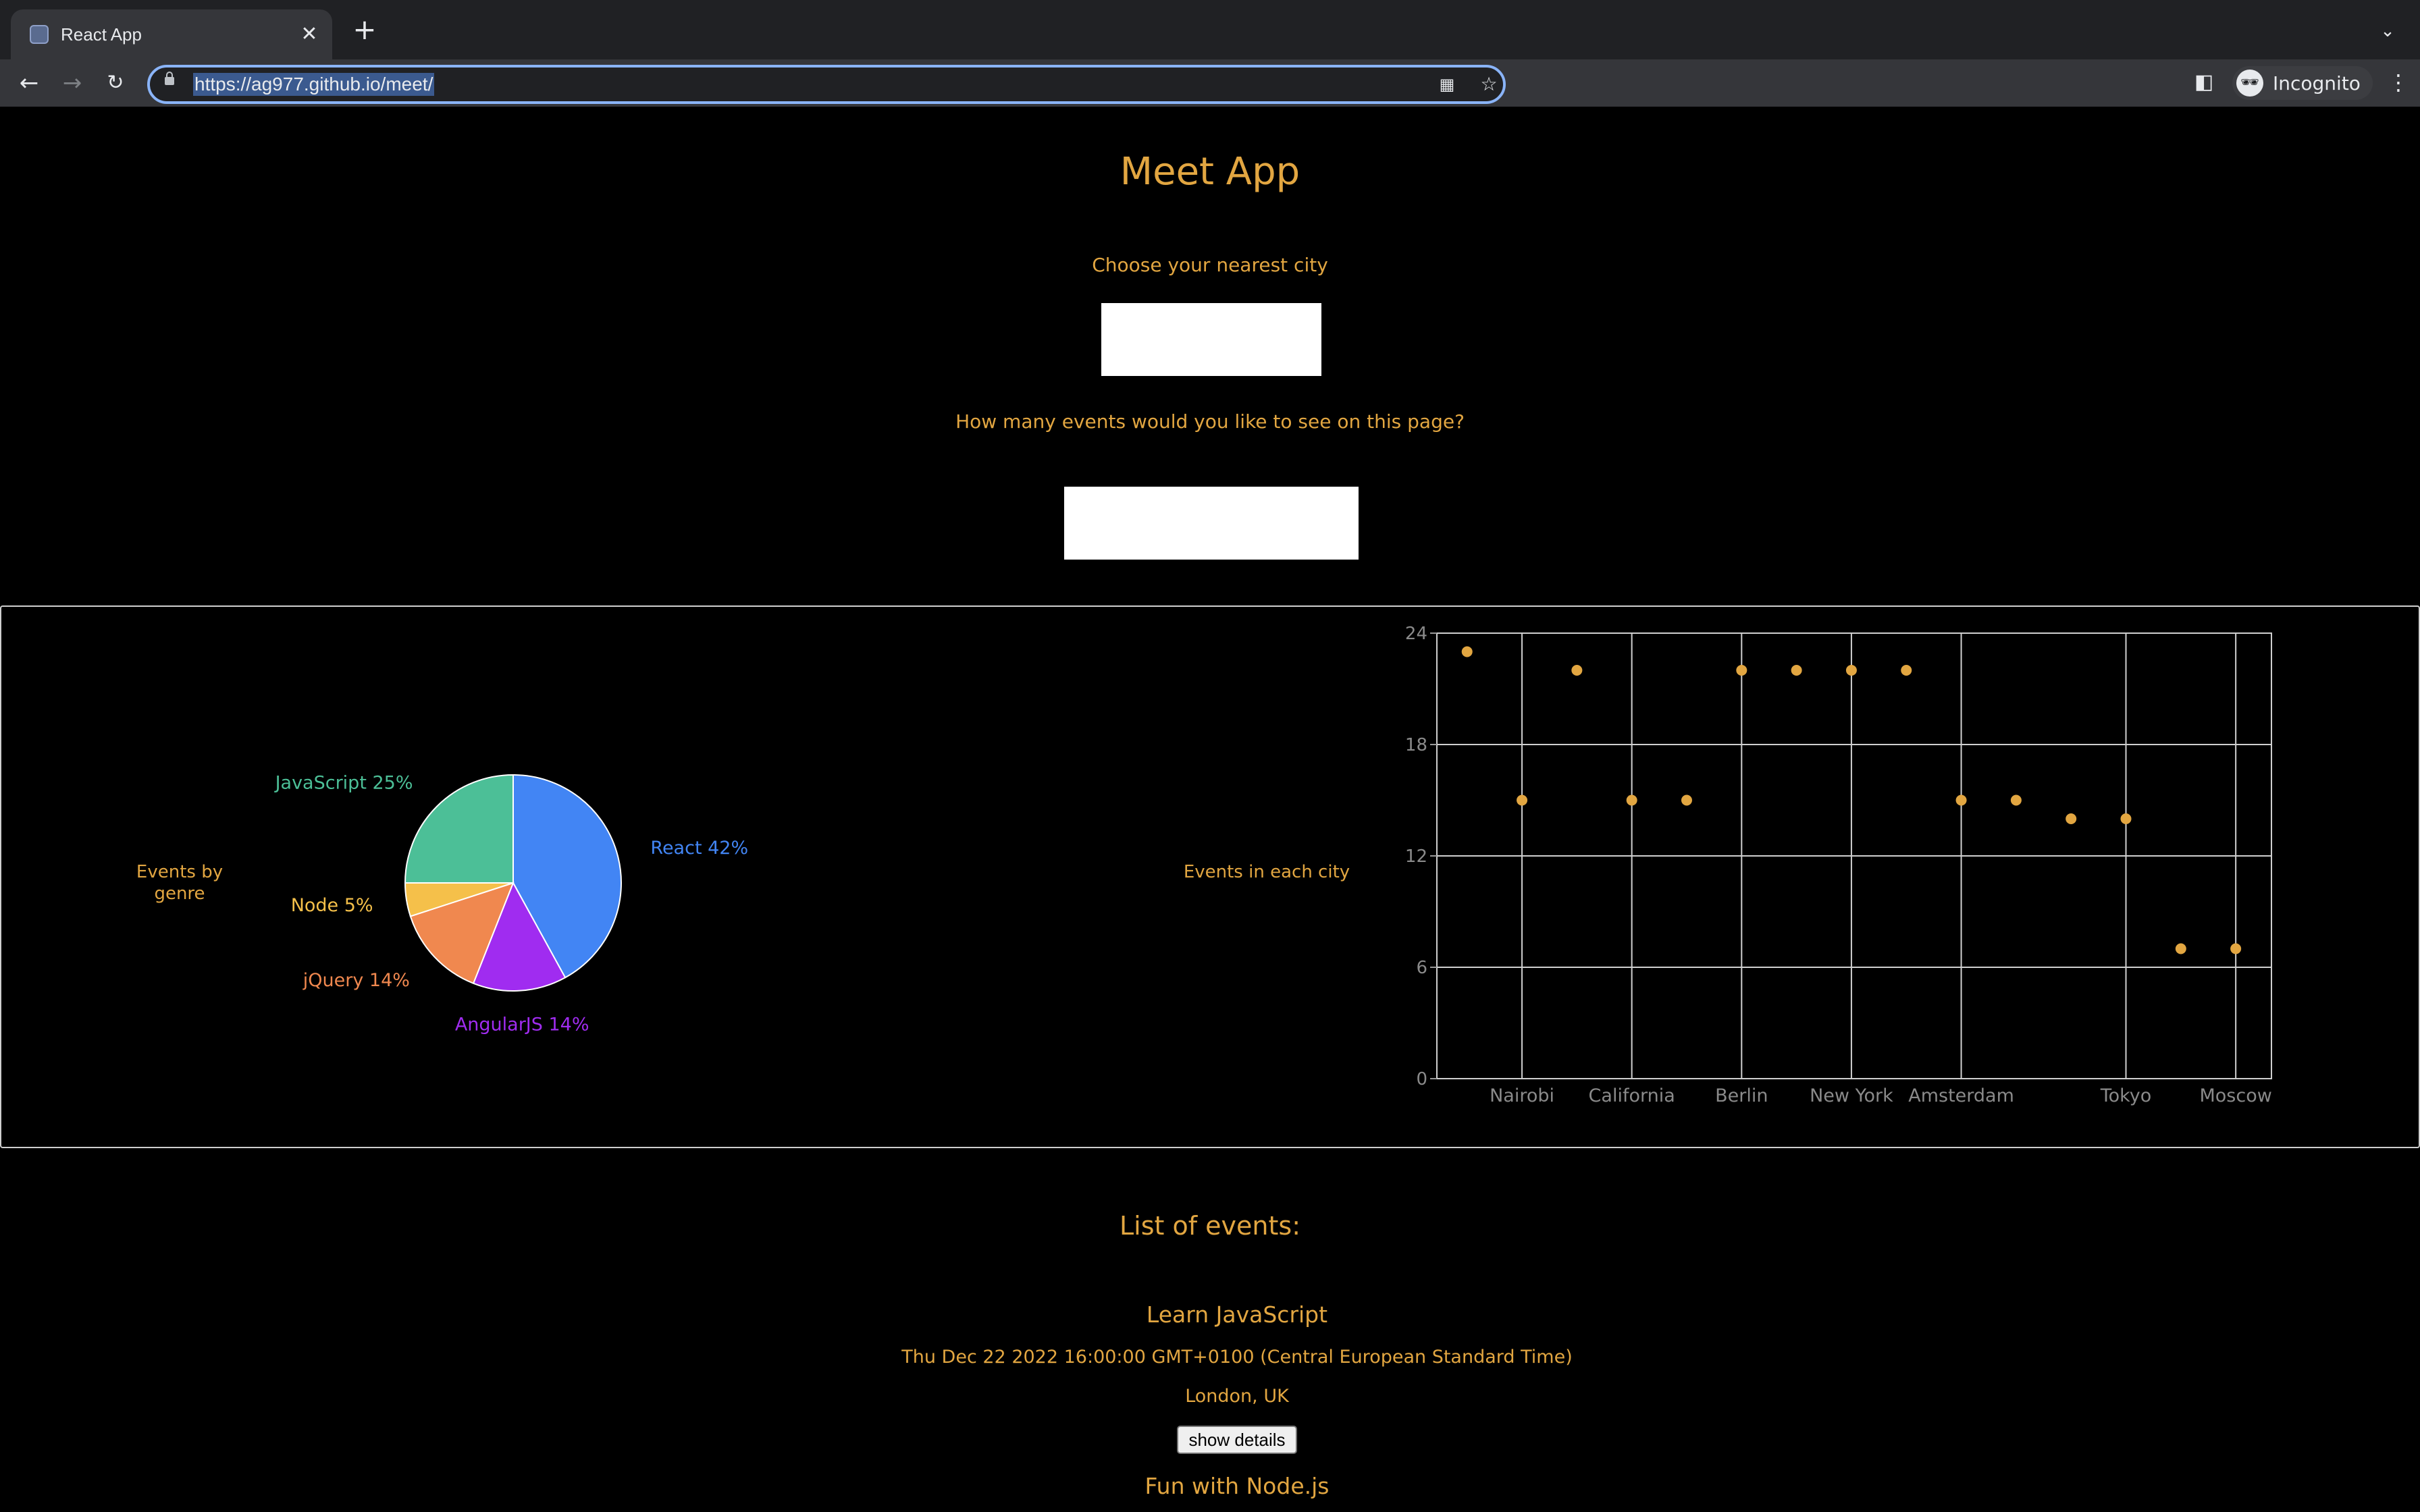  Describe the element at coordinates (332, 905) in the screenshot. I see `pie-slice-label: Node 5%` at that location.